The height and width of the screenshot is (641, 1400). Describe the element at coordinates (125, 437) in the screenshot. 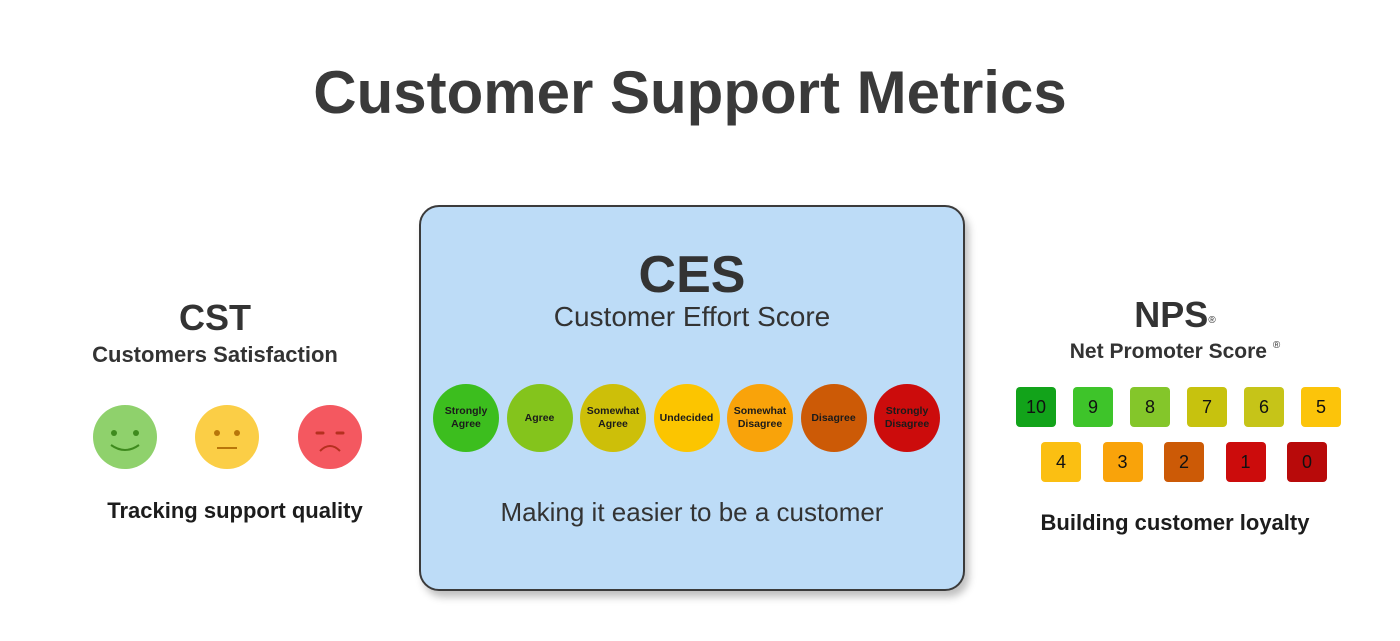

I see `happy-face-icon` at that location.